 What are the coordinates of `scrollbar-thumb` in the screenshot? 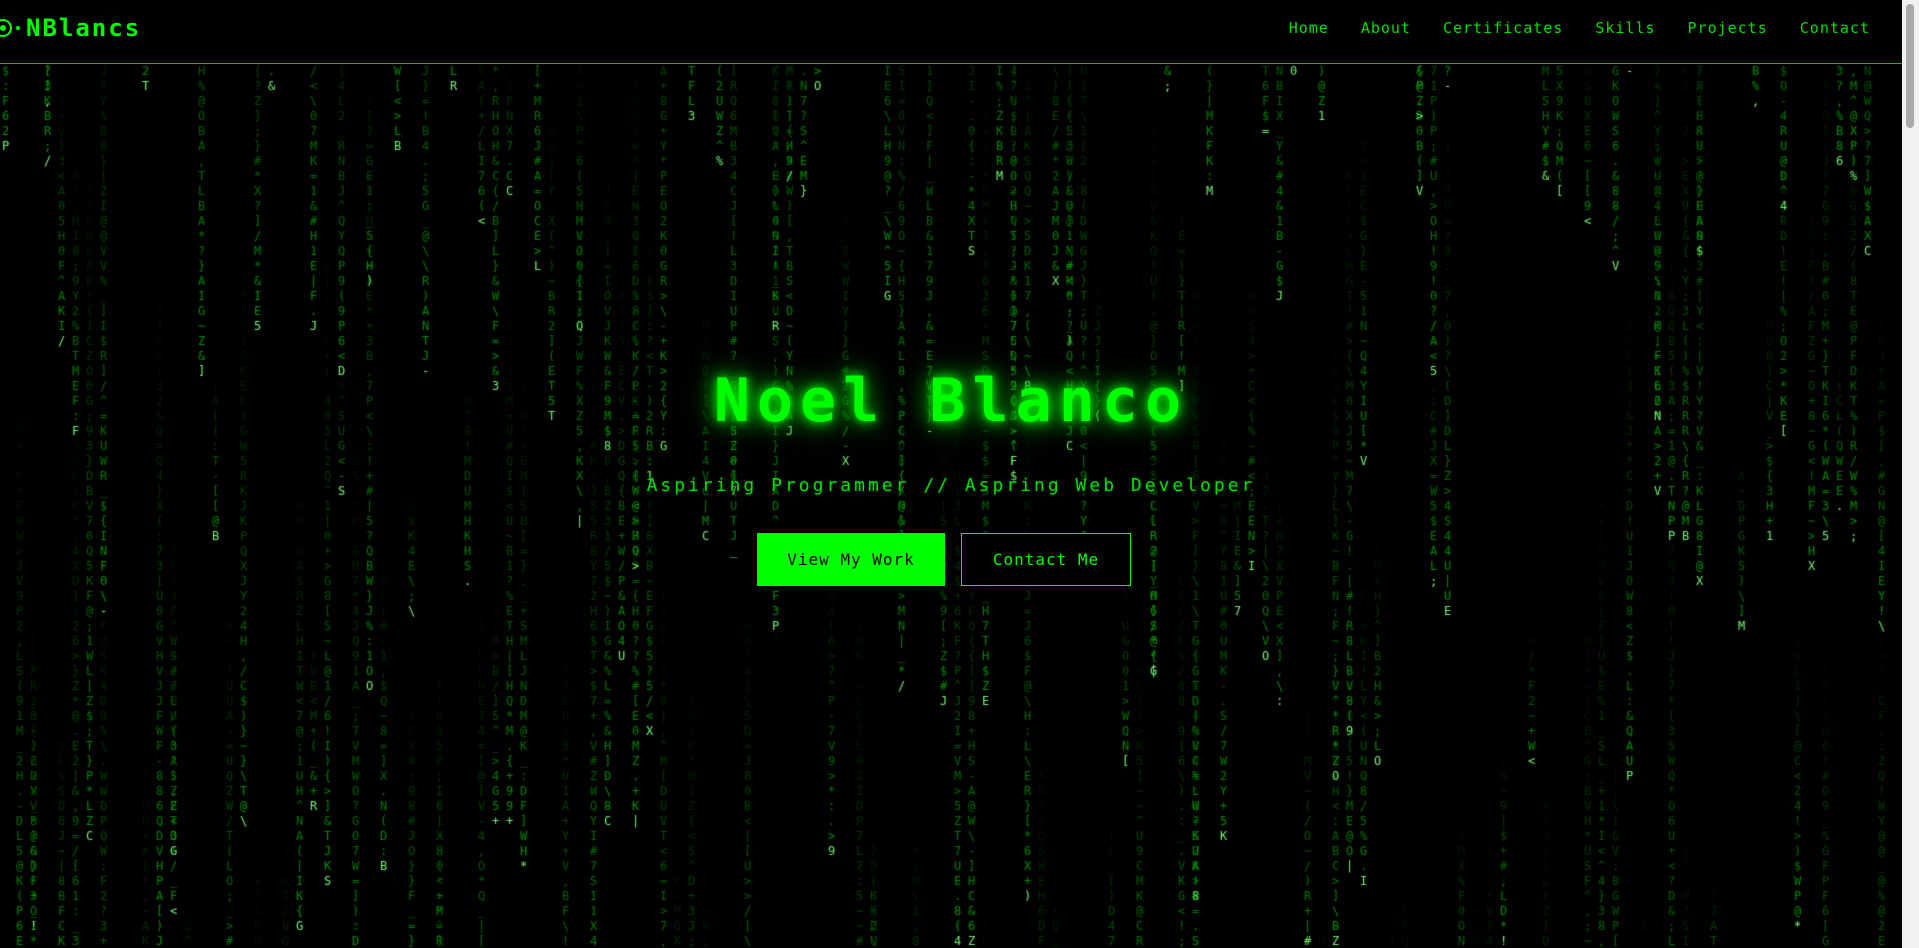 It's located at (1910, 66).